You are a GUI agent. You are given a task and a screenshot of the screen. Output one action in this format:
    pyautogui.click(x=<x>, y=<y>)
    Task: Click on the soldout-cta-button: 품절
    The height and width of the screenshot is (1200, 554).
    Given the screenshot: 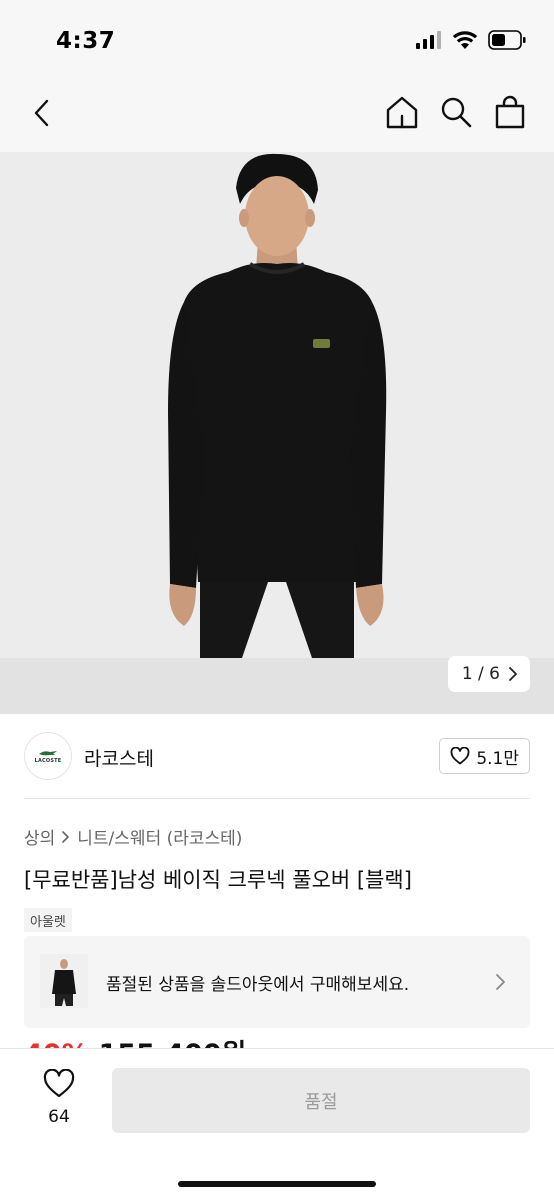 What is the action you would take?
    pyautogui.click(x=321, y=1100)
    